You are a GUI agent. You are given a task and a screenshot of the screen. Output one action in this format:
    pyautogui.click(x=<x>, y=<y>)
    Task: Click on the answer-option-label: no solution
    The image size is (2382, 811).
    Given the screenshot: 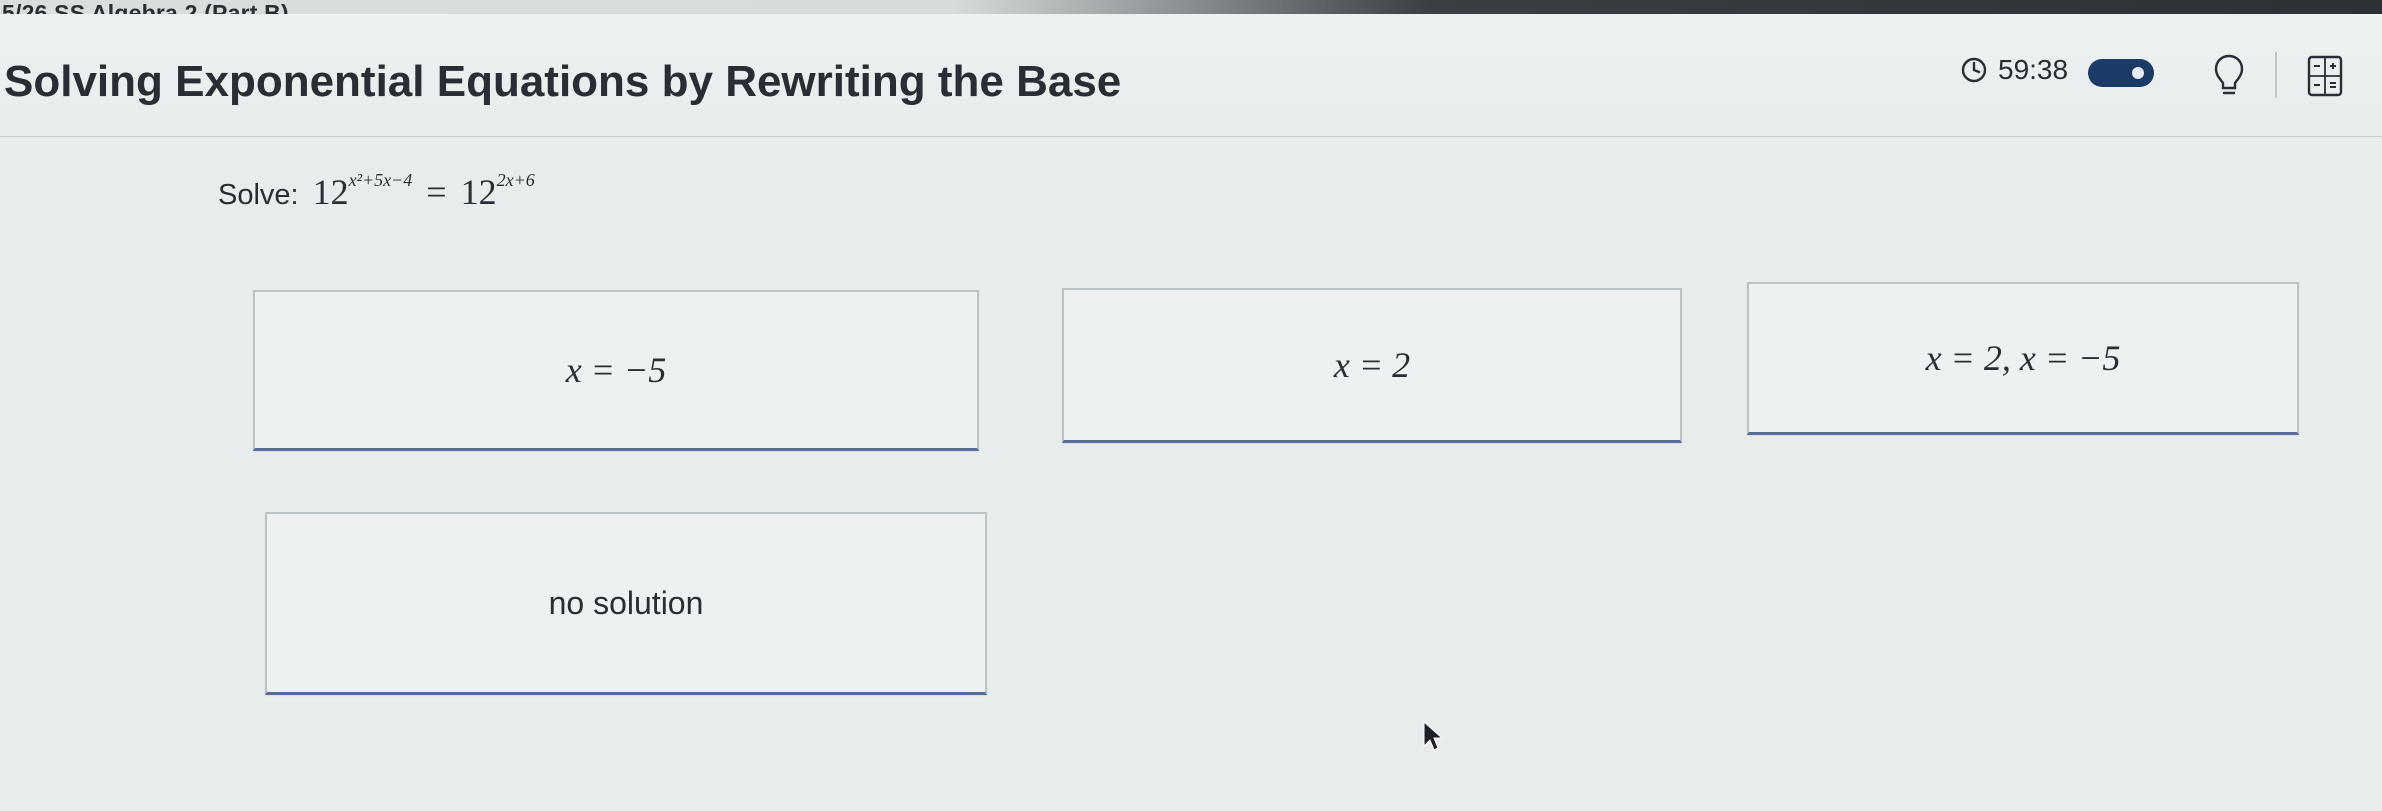 What is the action you would take?
    pyautogui.click(x=626, y=602)
    